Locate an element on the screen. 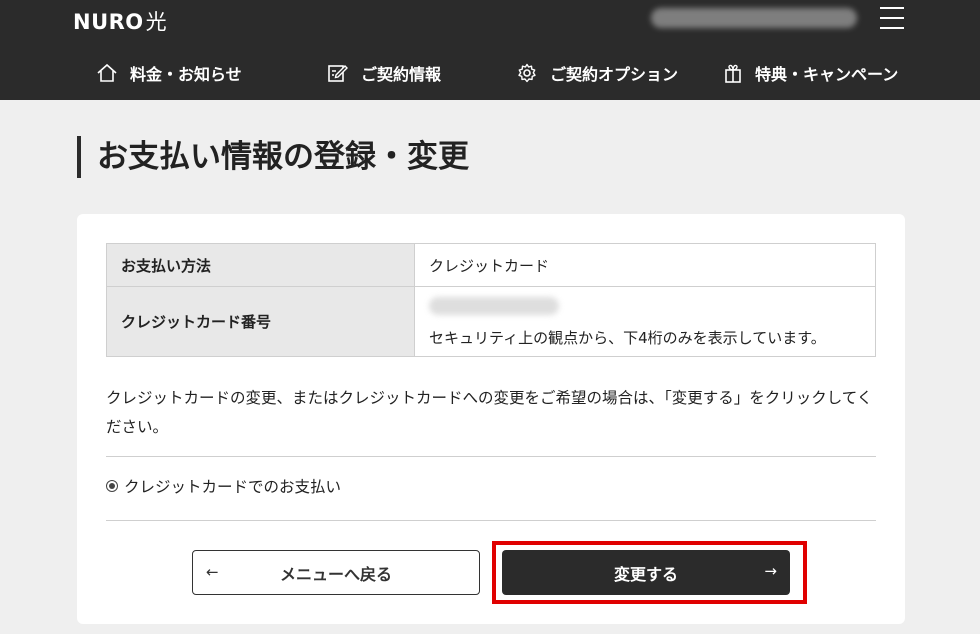 This screenshot has width=980, height=634. back-to-menu-button: ← メニューへ戻る is located at coordinates (336, 572).